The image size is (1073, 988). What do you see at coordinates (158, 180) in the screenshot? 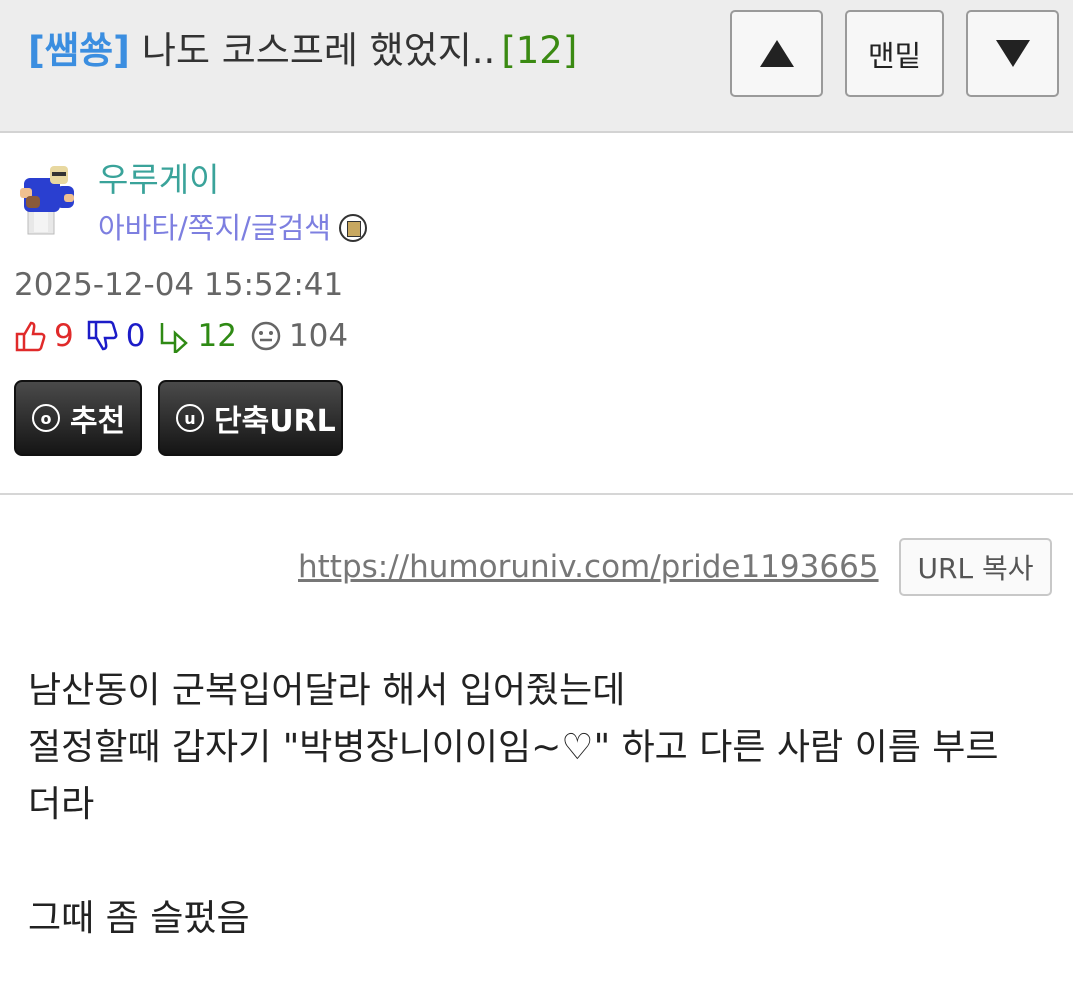
I see `author-name: 우루게이` at bounding box center [158, 180].